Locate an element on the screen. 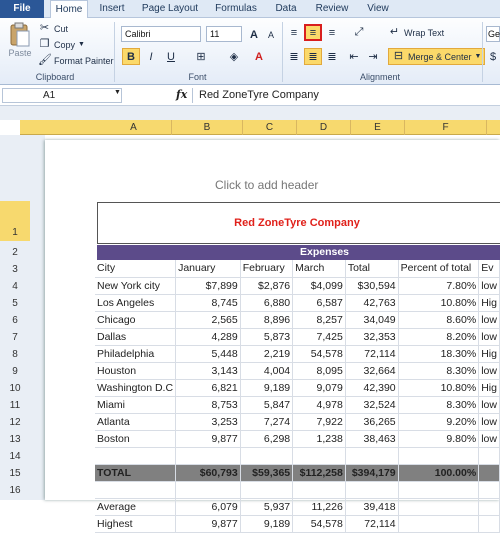 The image size is (500, 533). table-cell: Boston is located at coordinates (136, 439).